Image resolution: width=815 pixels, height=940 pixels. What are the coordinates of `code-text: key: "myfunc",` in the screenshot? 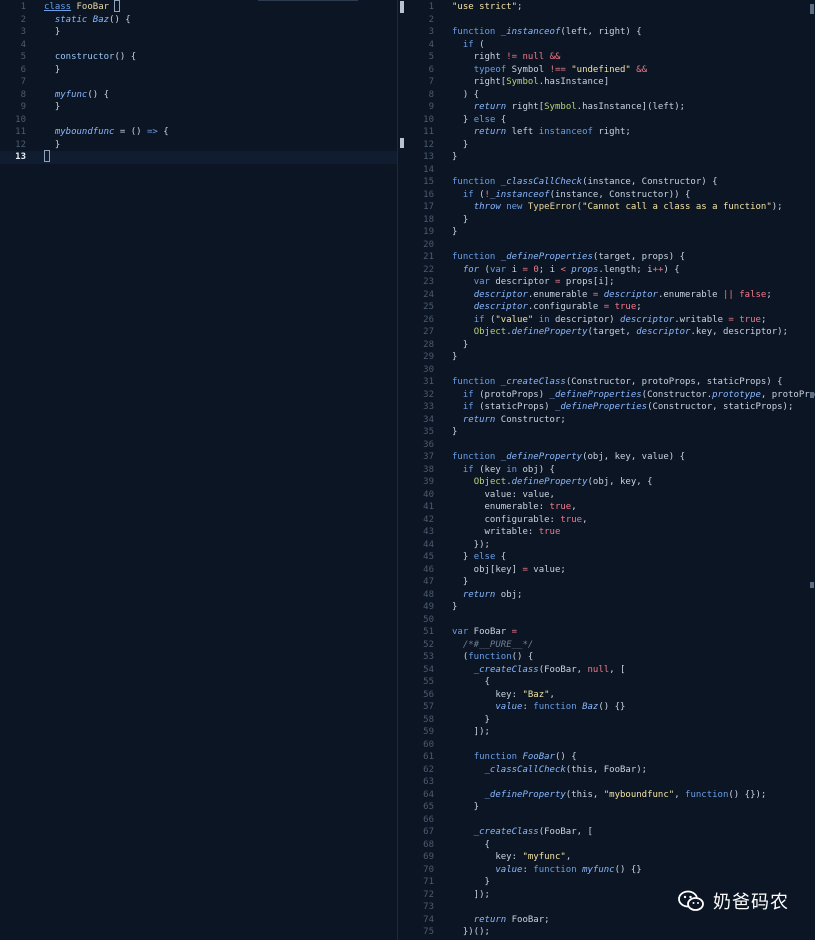 It's located at (511, 857).